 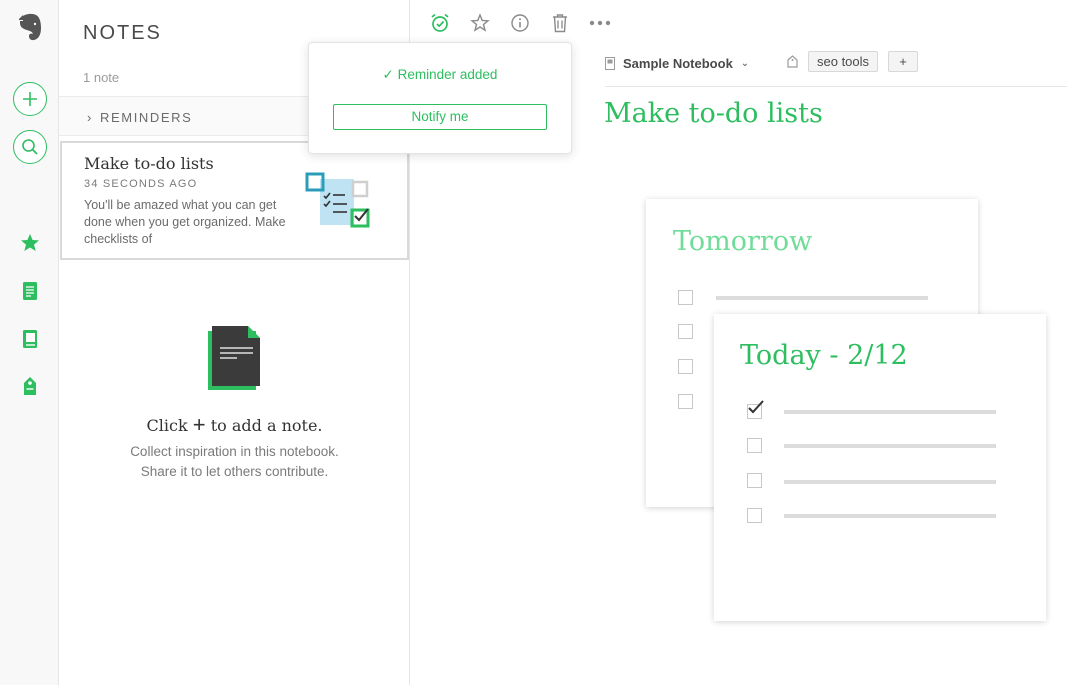 I want to click on reminders-label: REMINDERS, so click(x=146, y=117).